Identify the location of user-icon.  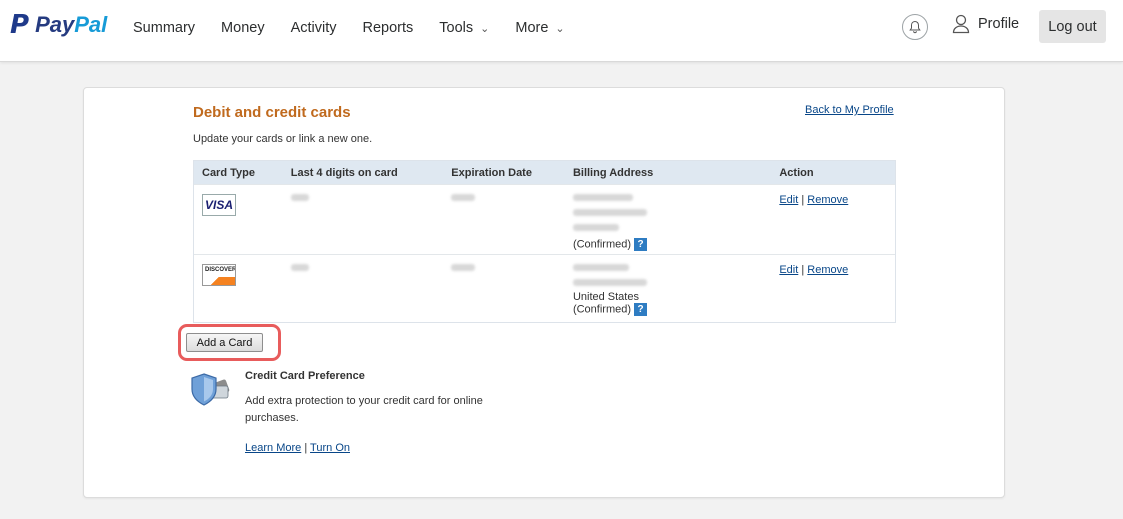
(961, 24).